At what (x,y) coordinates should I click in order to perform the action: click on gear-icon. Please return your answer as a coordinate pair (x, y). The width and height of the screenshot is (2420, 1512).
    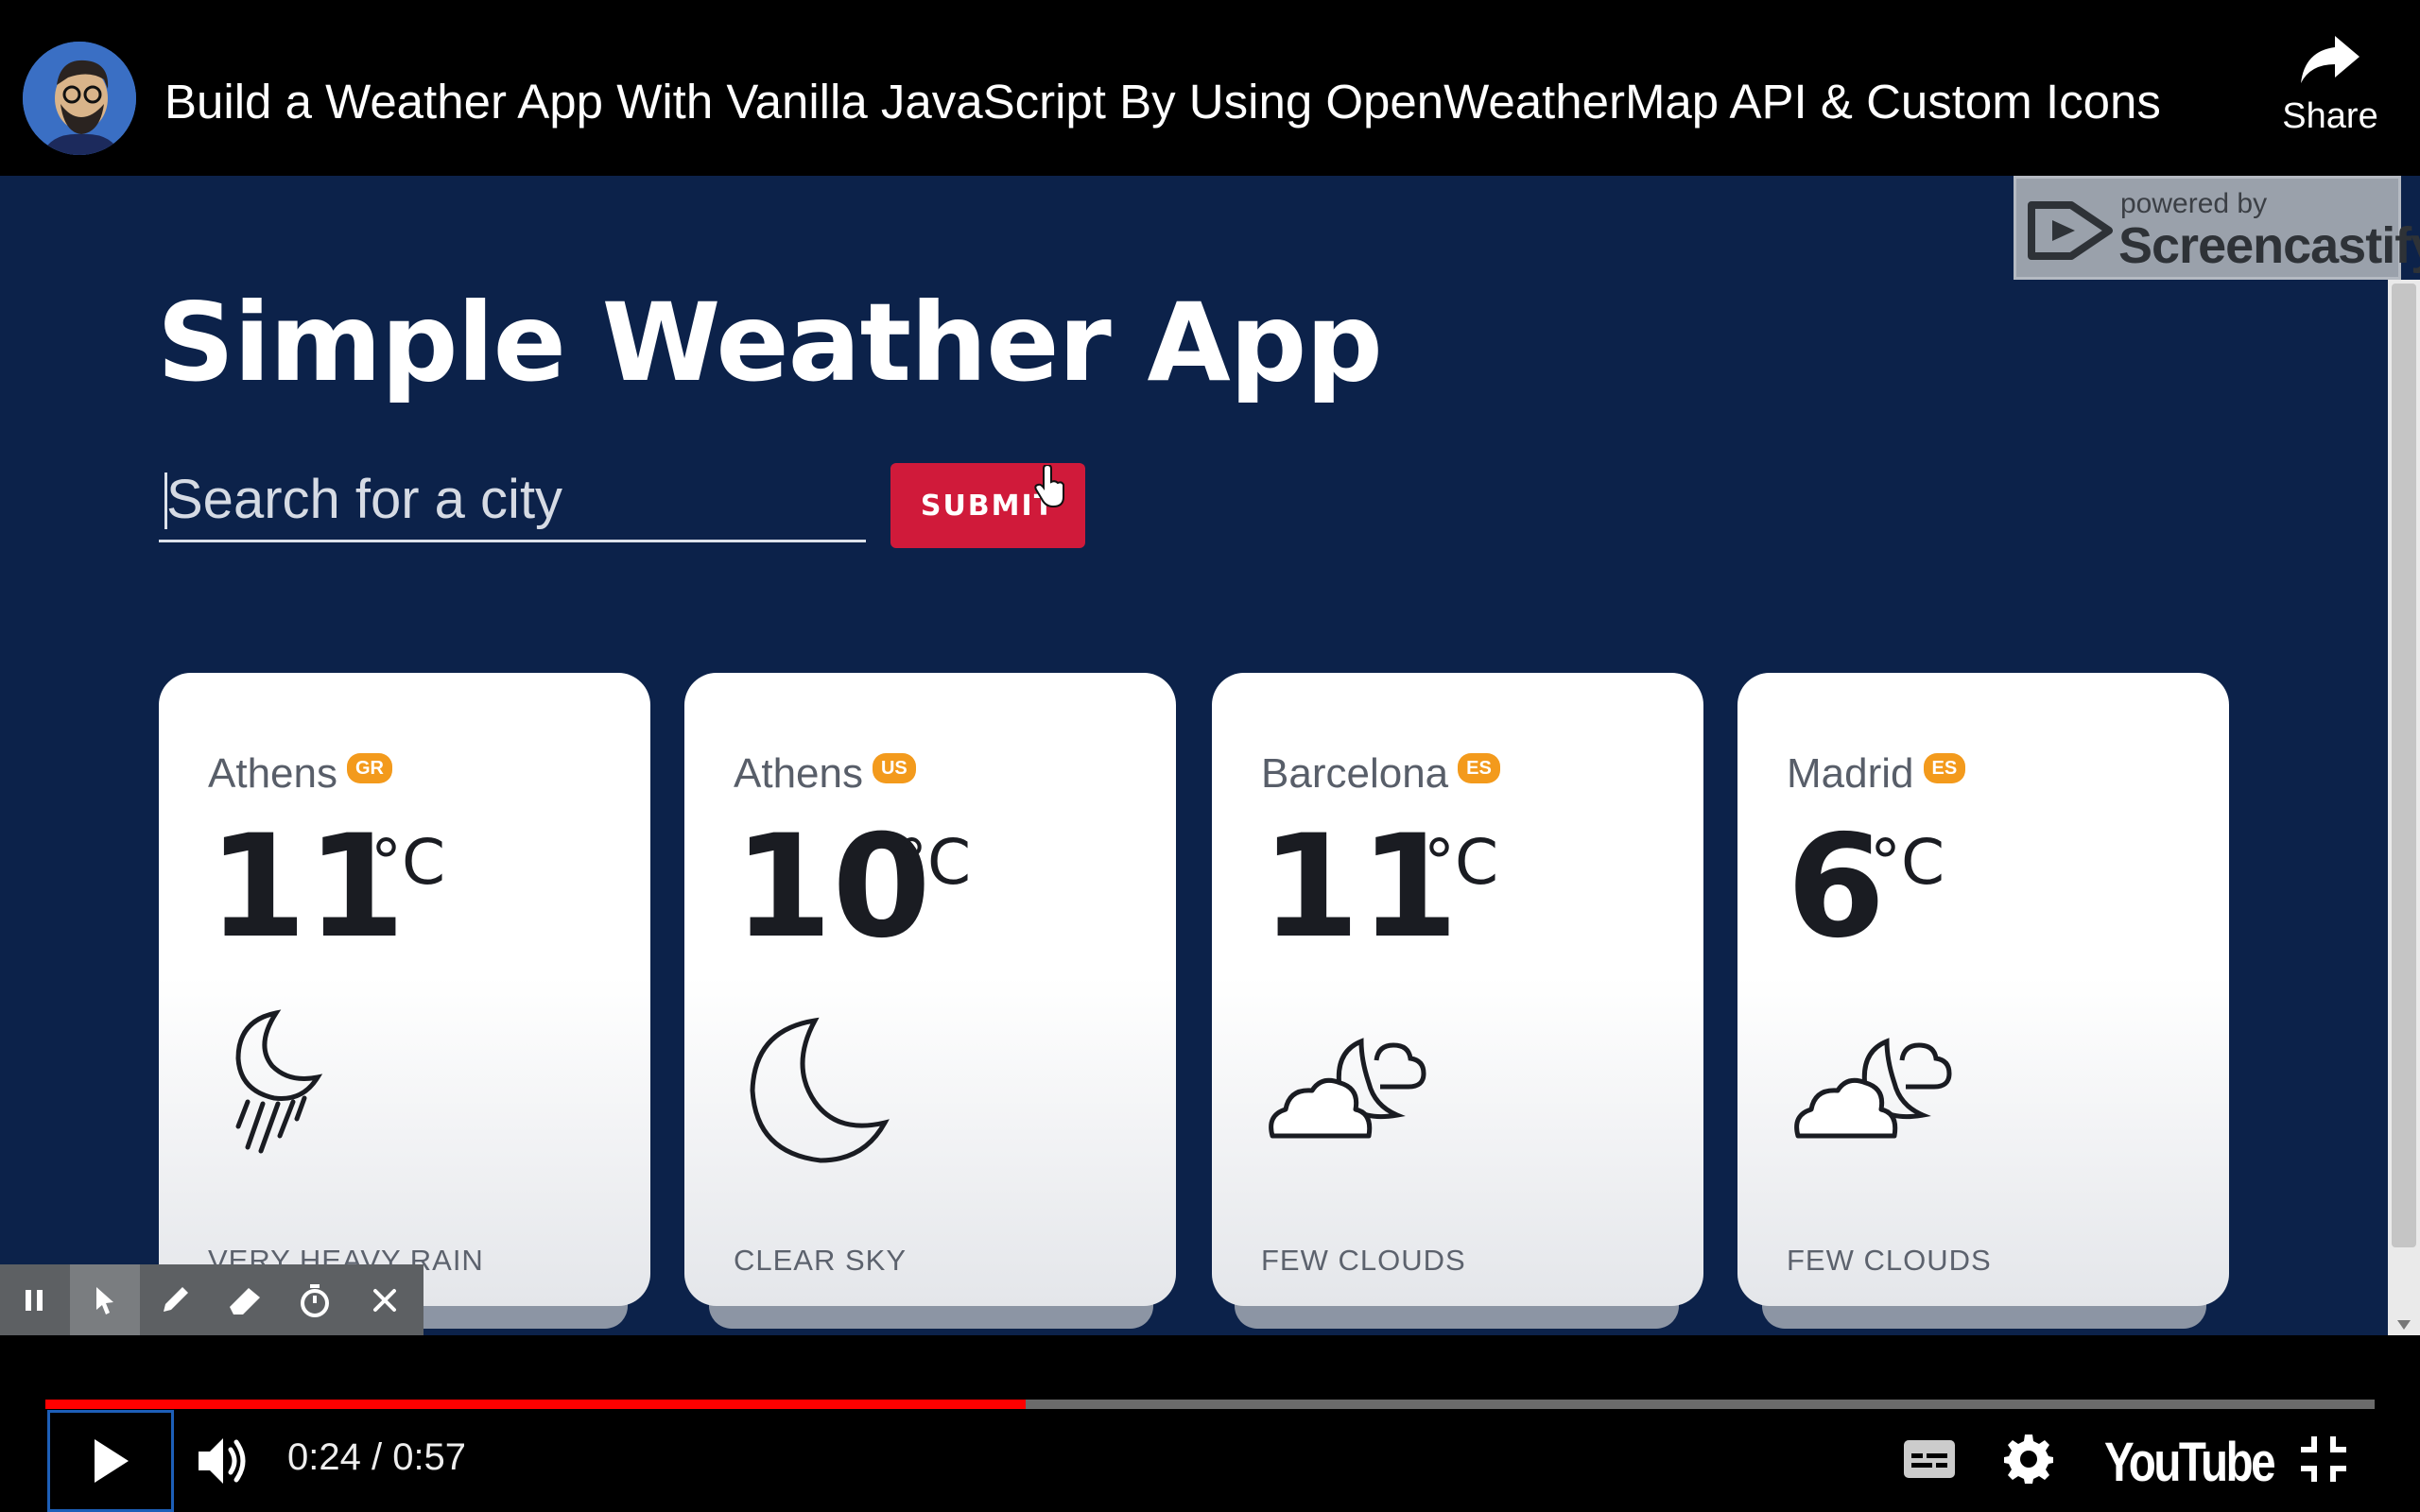
    Looking at the image, I should click on (2028, 1459).